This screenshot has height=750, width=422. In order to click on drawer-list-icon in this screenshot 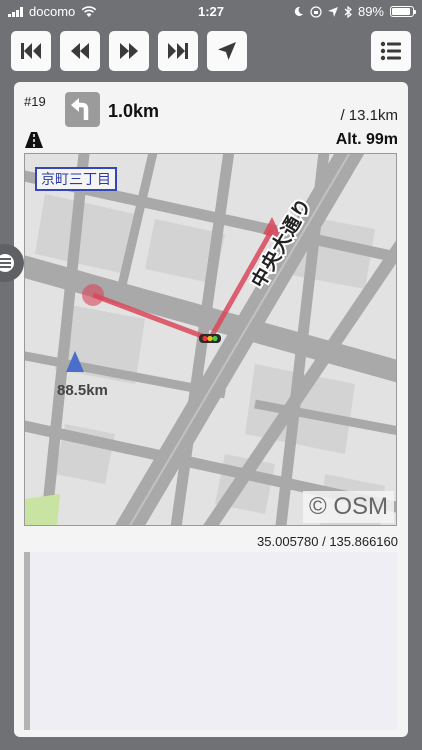, I will do `click(8, 263)`.